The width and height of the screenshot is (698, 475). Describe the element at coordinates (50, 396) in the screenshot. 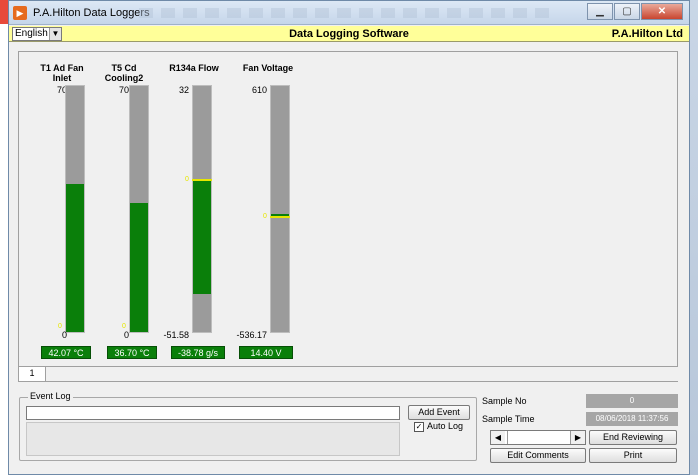

I see `event-log-legend: Event Log` at that location.